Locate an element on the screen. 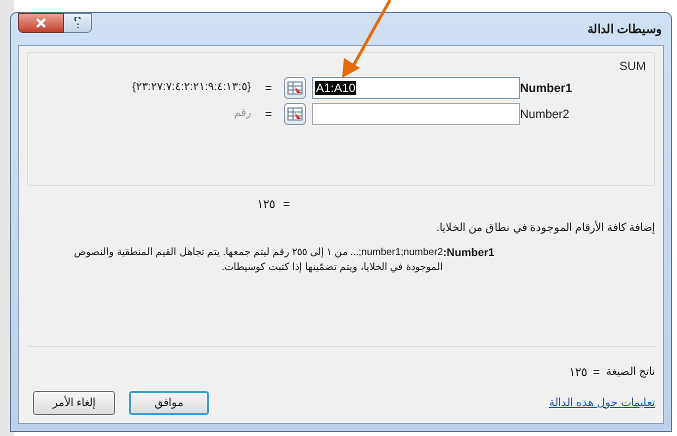 The width and height of the screenshot is (677, 436). window-title: وسيطات الدالة is located at coordinates (625, 29).